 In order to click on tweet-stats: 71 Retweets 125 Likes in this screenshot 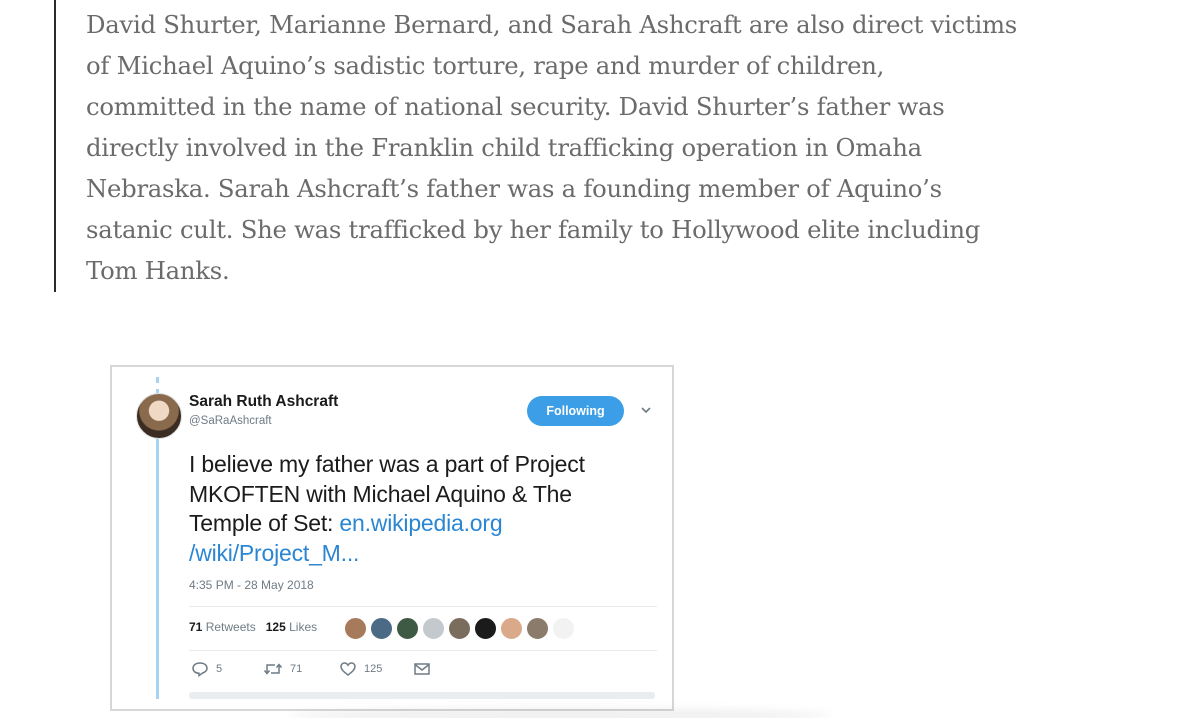, I will do `click(253, 627)`.